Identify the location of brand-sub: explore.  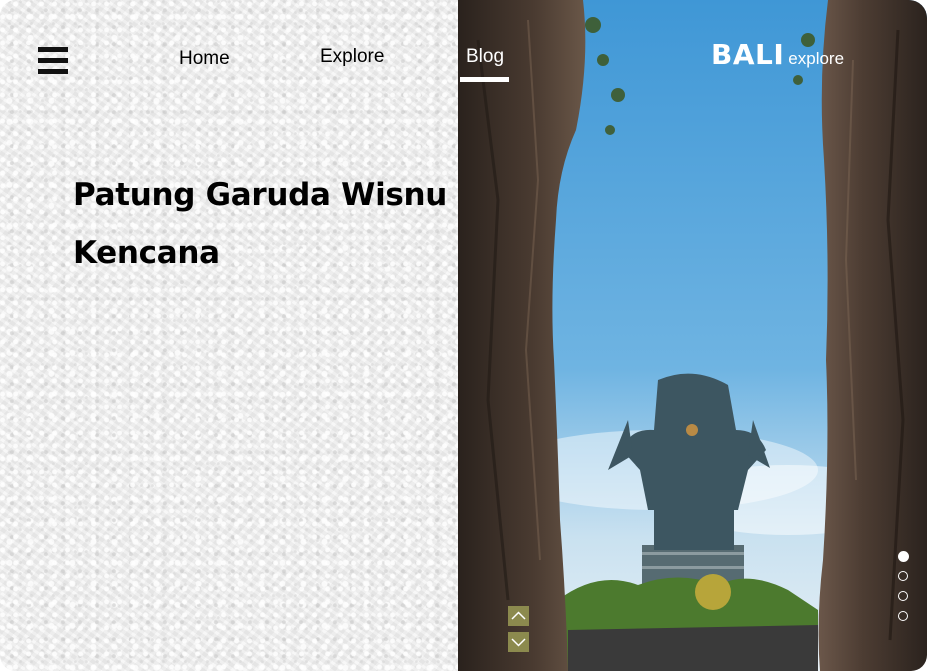
(816, 58).